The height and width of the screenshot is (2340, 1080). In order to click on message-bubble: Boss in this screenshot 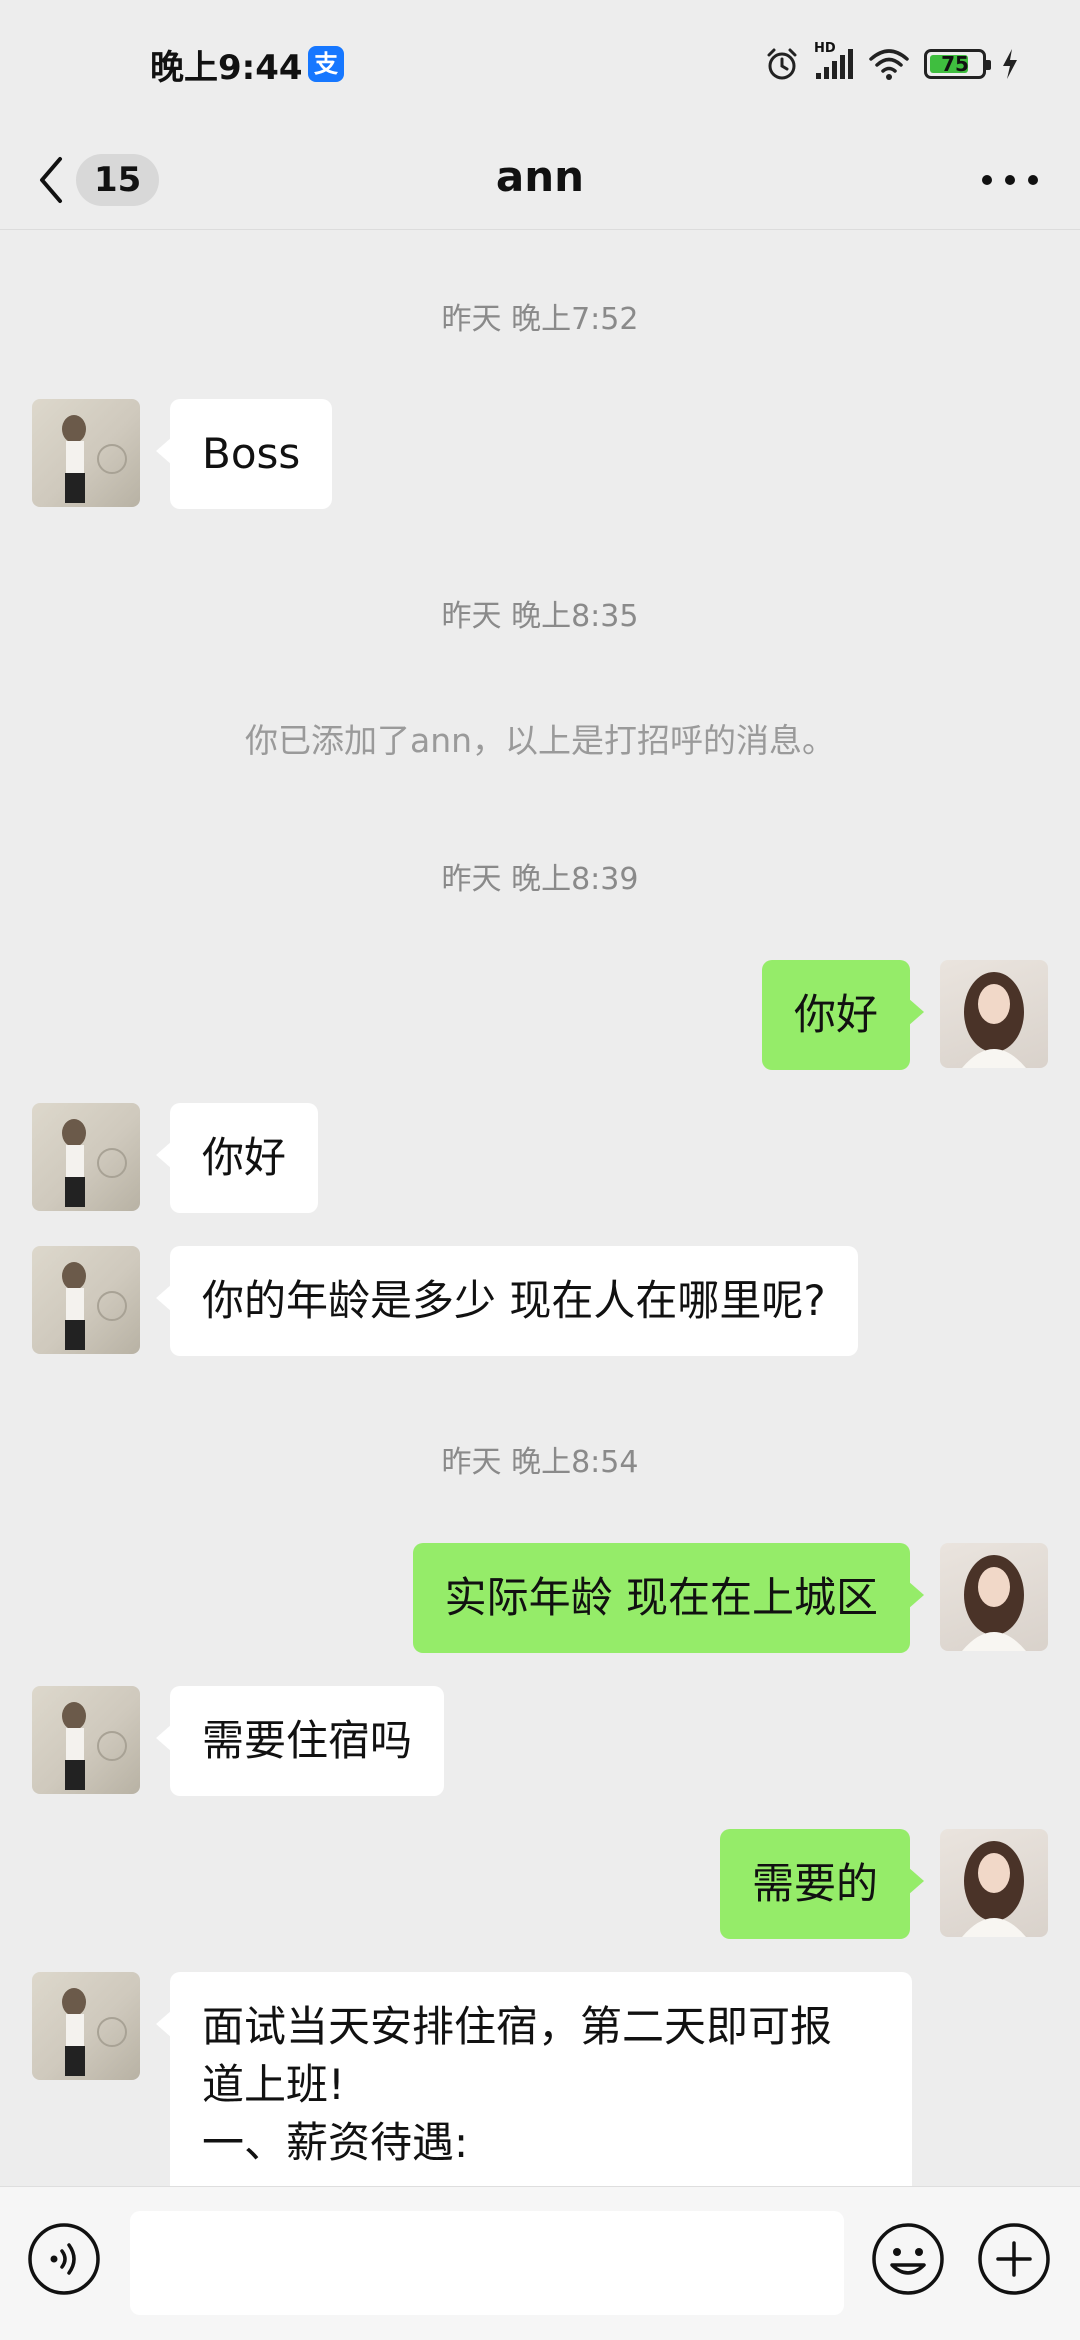, I will do `click(244, 454)`.